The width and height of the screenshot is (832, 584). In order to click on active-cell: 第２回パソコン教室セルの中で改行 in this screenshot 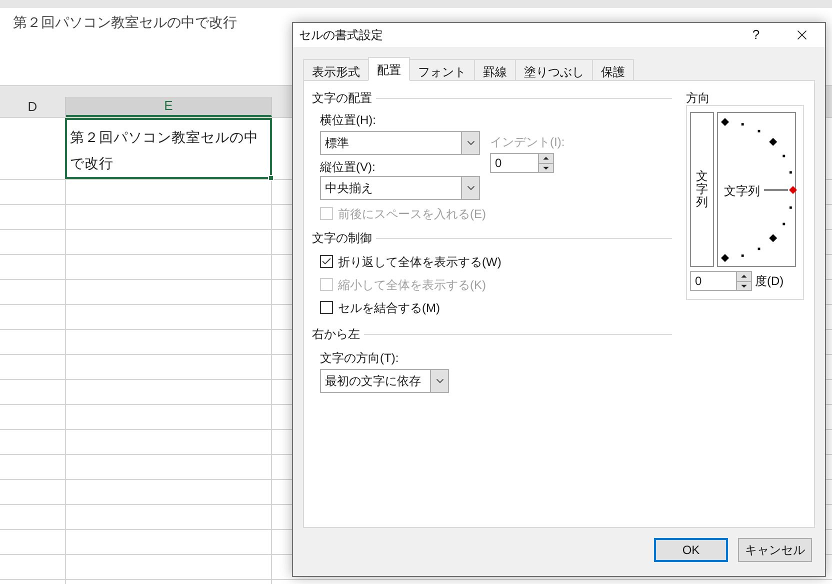, I will do `click(168, 148)`.